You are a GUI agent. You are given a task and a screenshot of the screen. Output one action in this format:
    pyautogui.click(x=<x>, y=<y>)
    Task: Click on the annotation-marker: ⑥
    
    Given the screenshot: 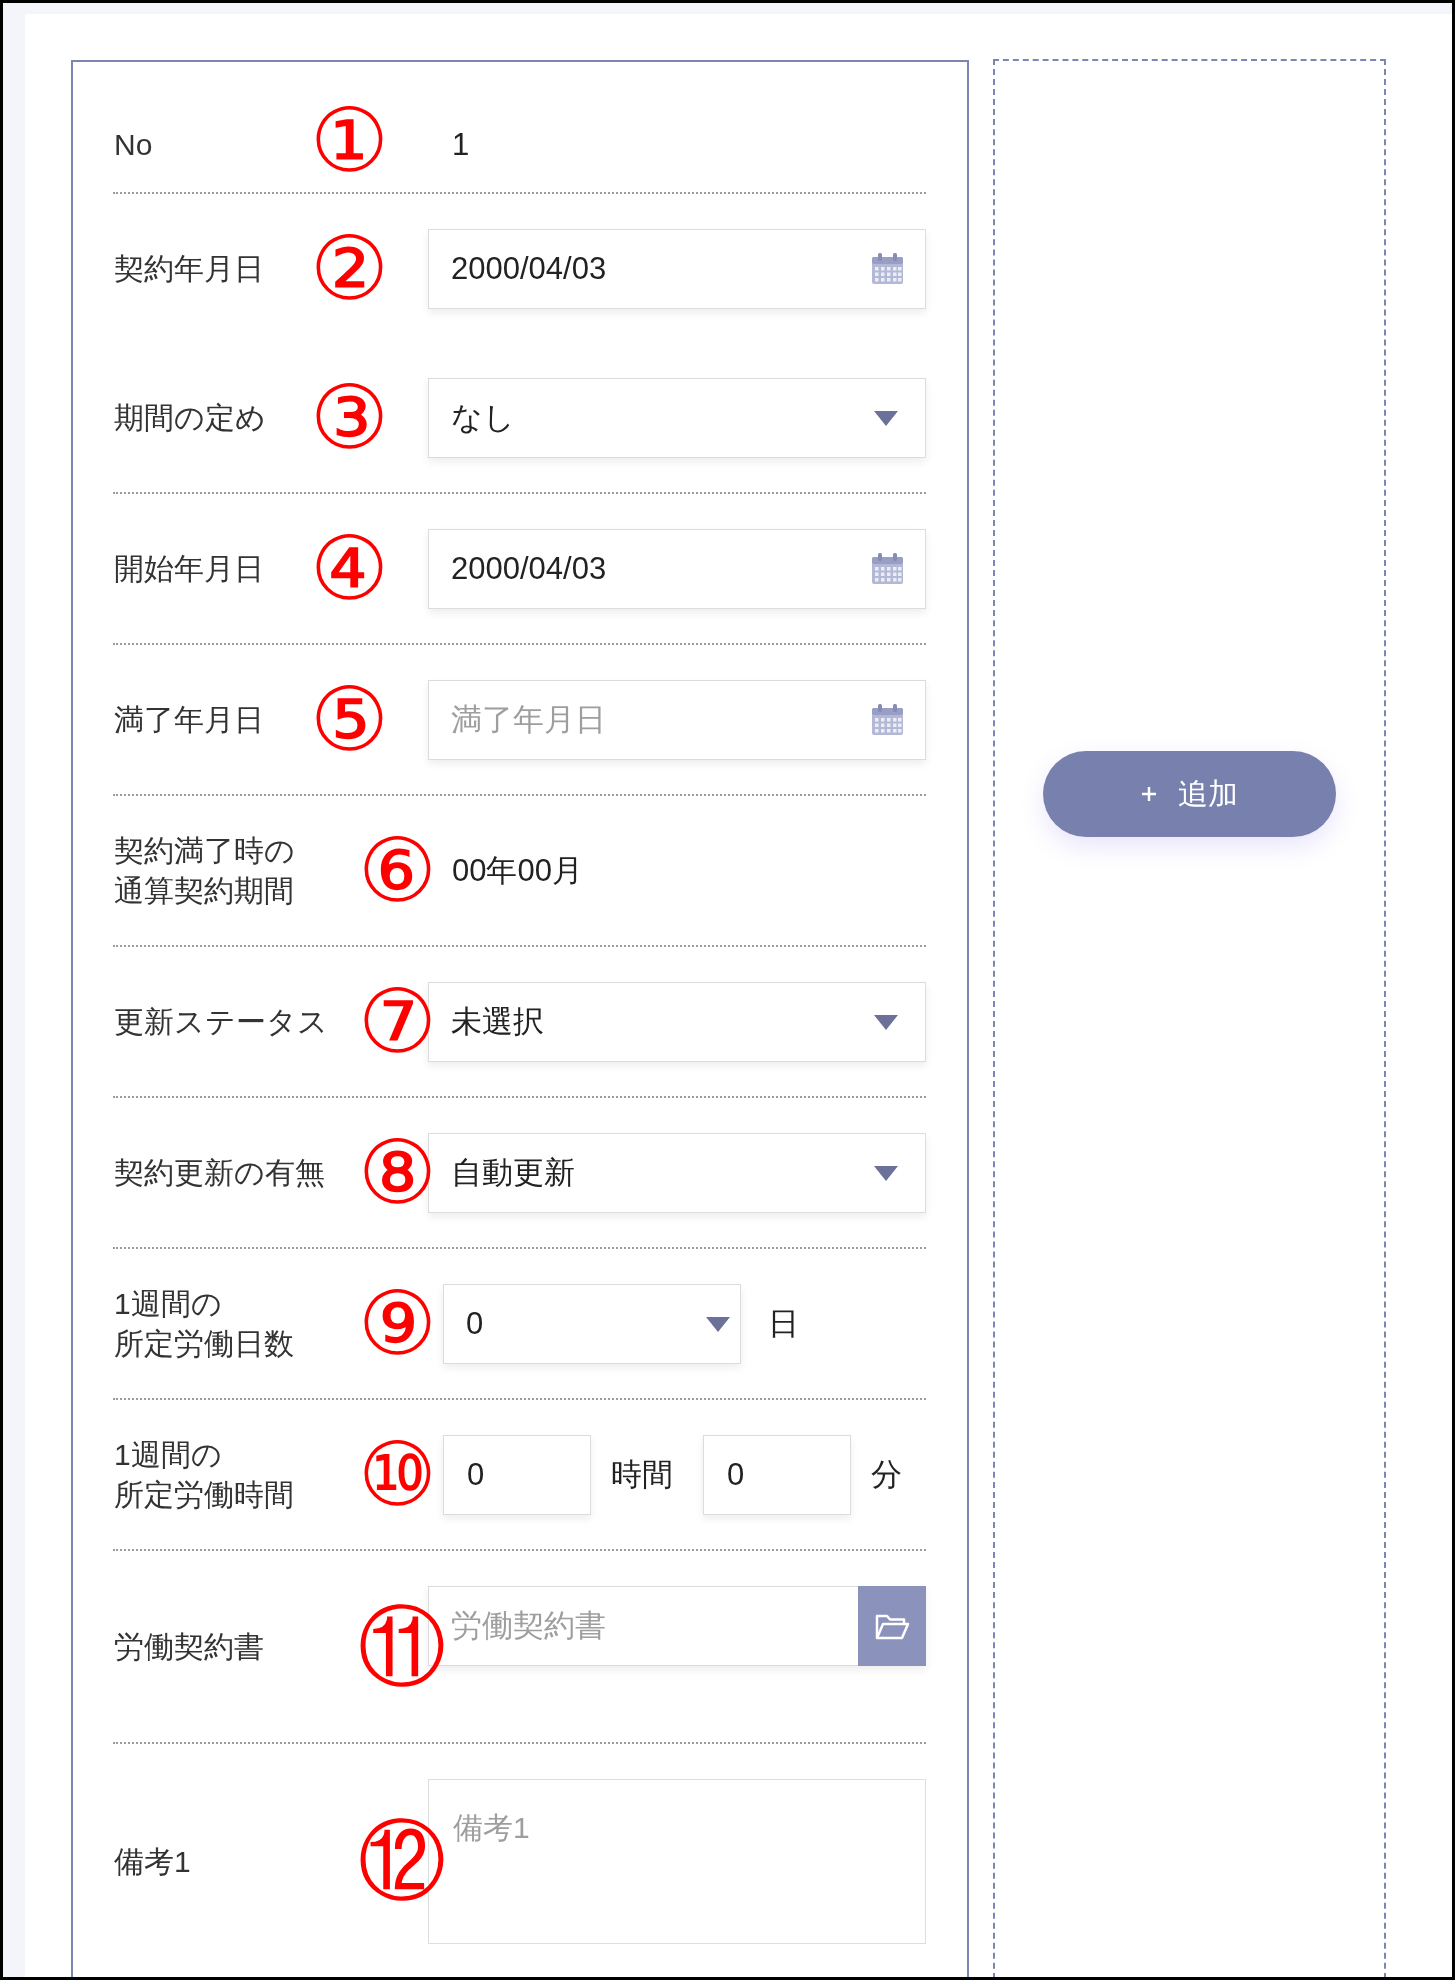 What is the action you would take?
    pyautogui.click(x=397, y=870)
    